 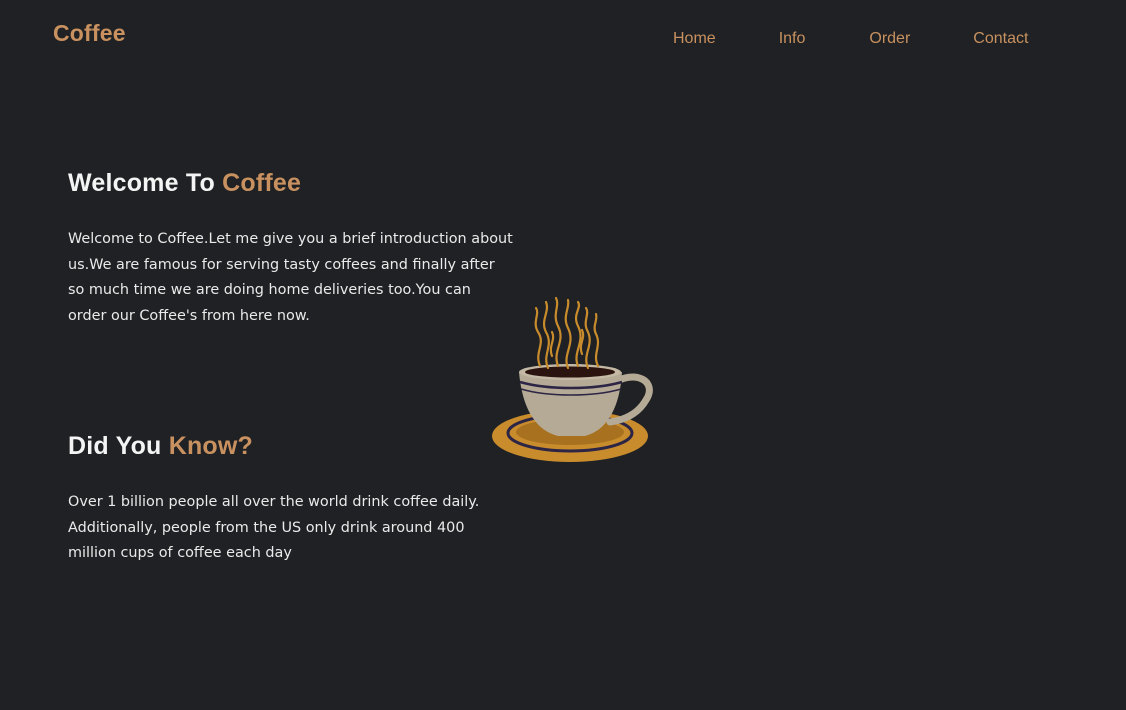 What do you see at coordinates (1000, 39) in the screenshot?
I see `nav-link-contact: Contact` at bounding box center [1000, 39].